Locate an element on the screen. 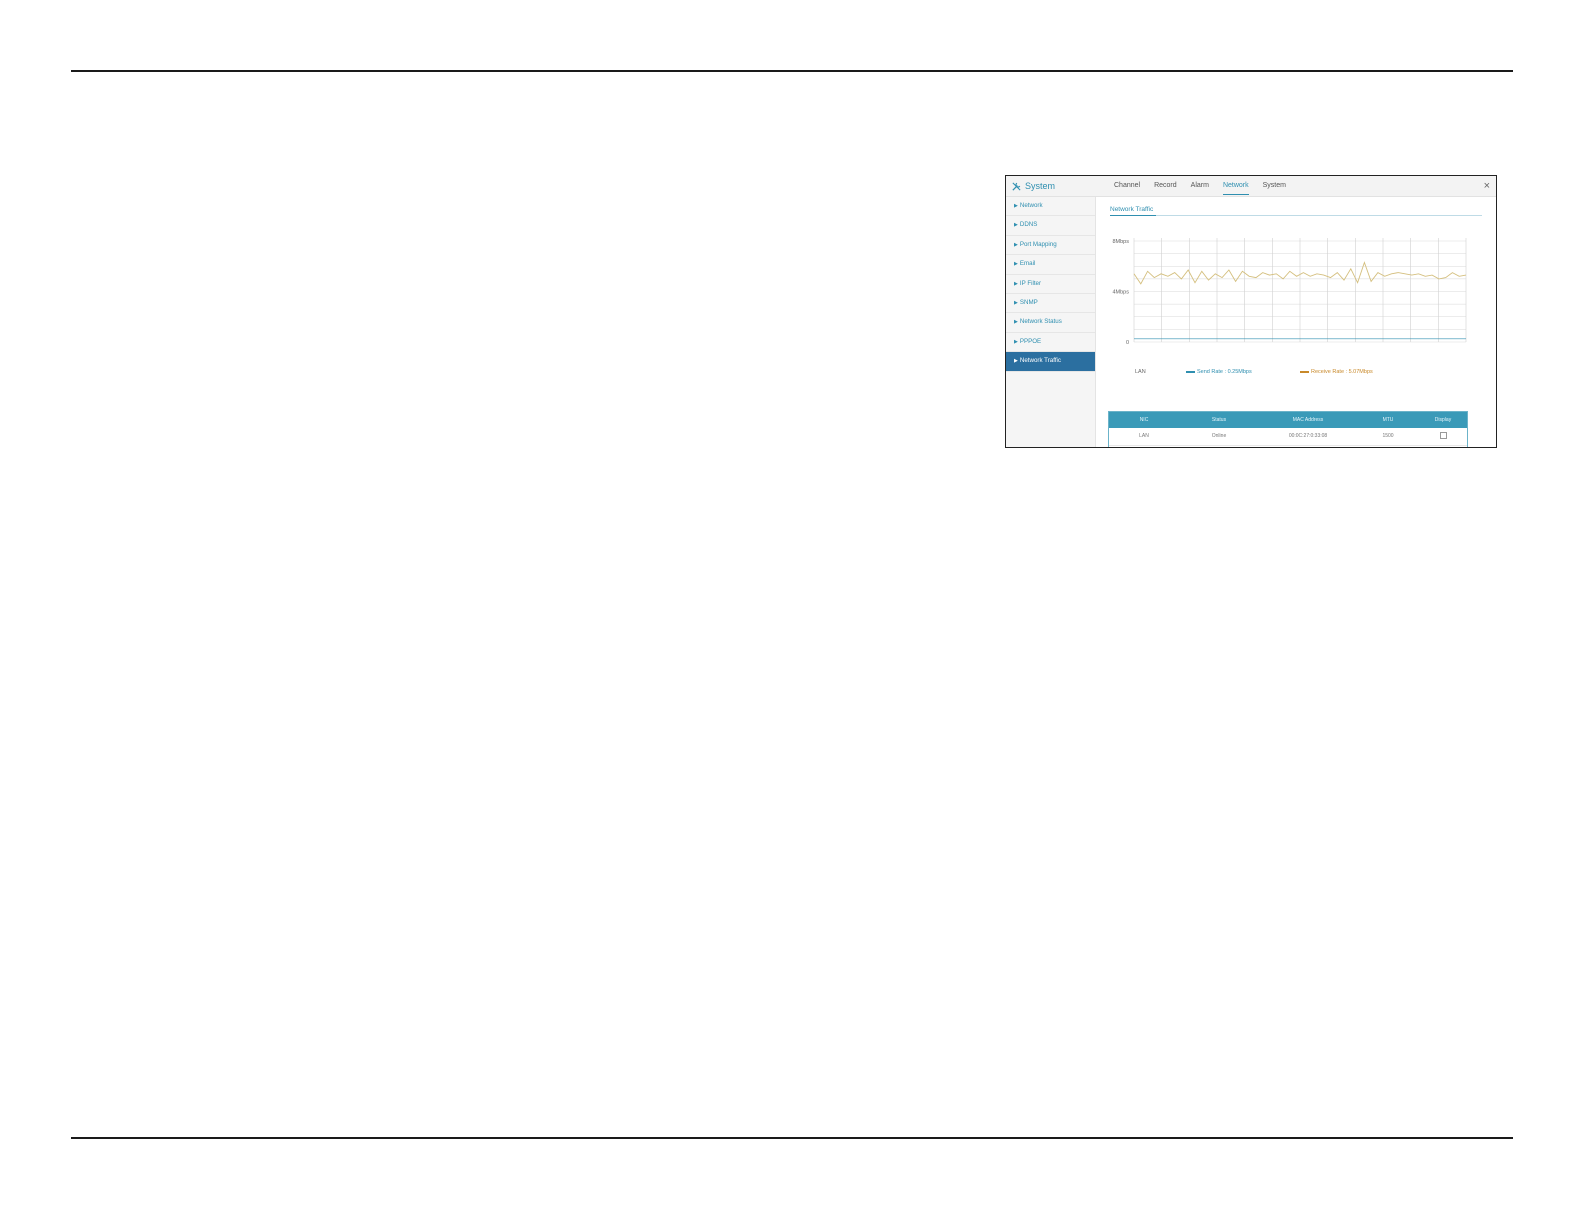 This screenshot has width=1585, height=1225. y-tick-label: 8Mbps is located at coordinates (1120, 242).